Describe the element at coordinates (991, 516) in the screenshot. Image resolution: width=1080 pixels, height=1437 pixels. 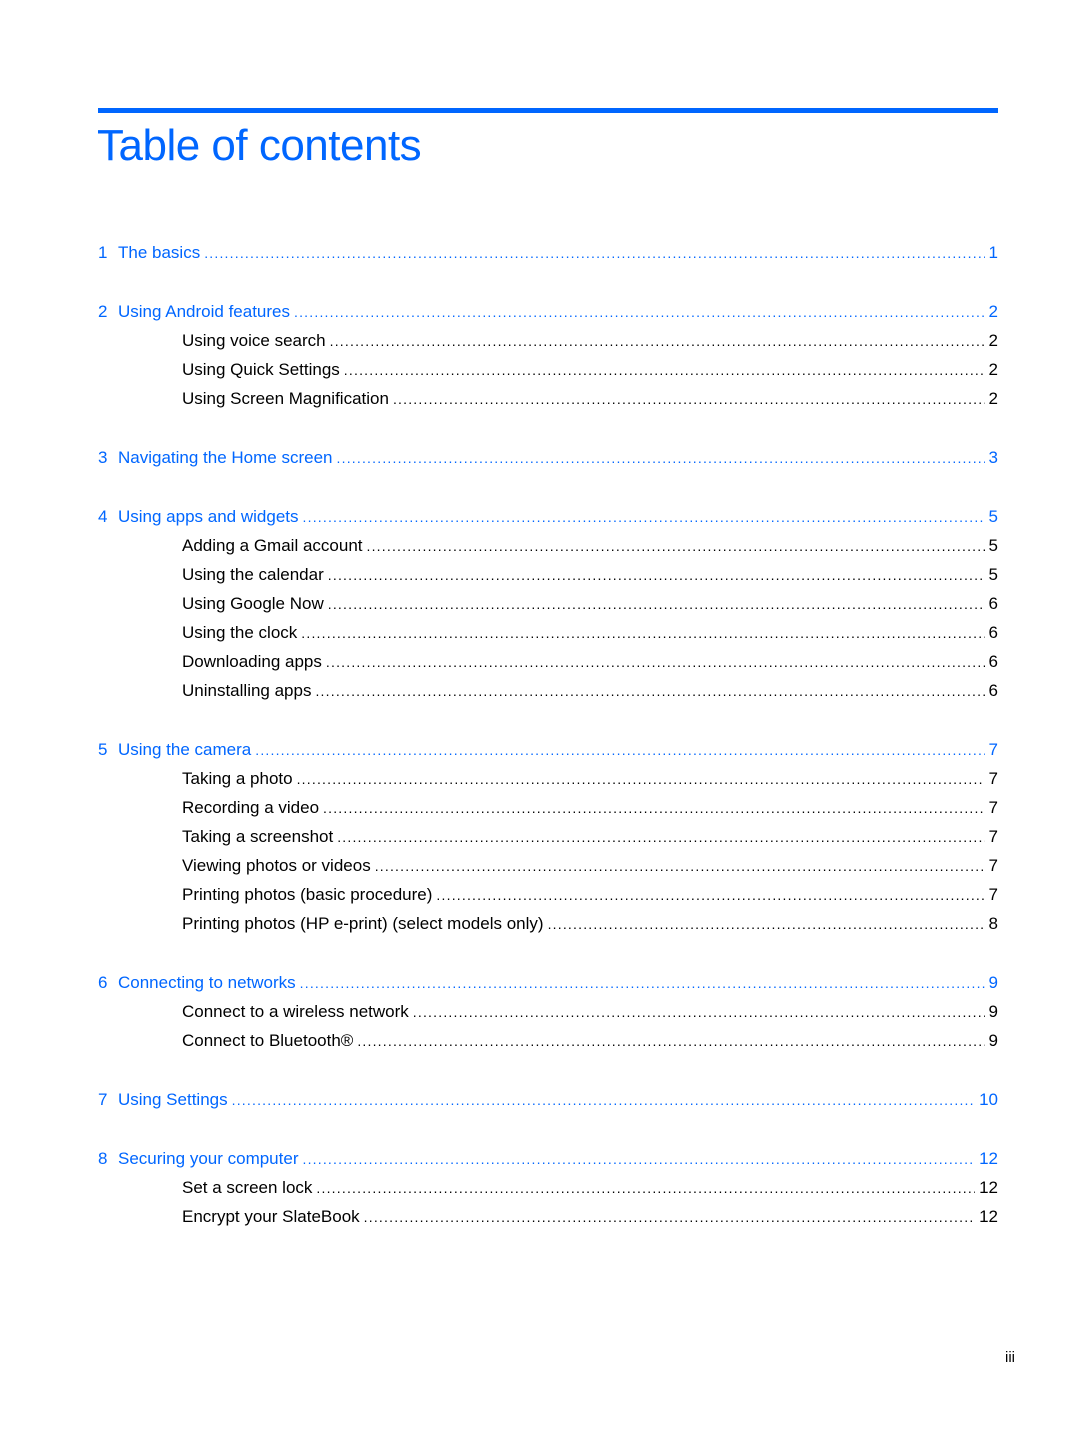
I see `chapter-page-link: 5` at that location.